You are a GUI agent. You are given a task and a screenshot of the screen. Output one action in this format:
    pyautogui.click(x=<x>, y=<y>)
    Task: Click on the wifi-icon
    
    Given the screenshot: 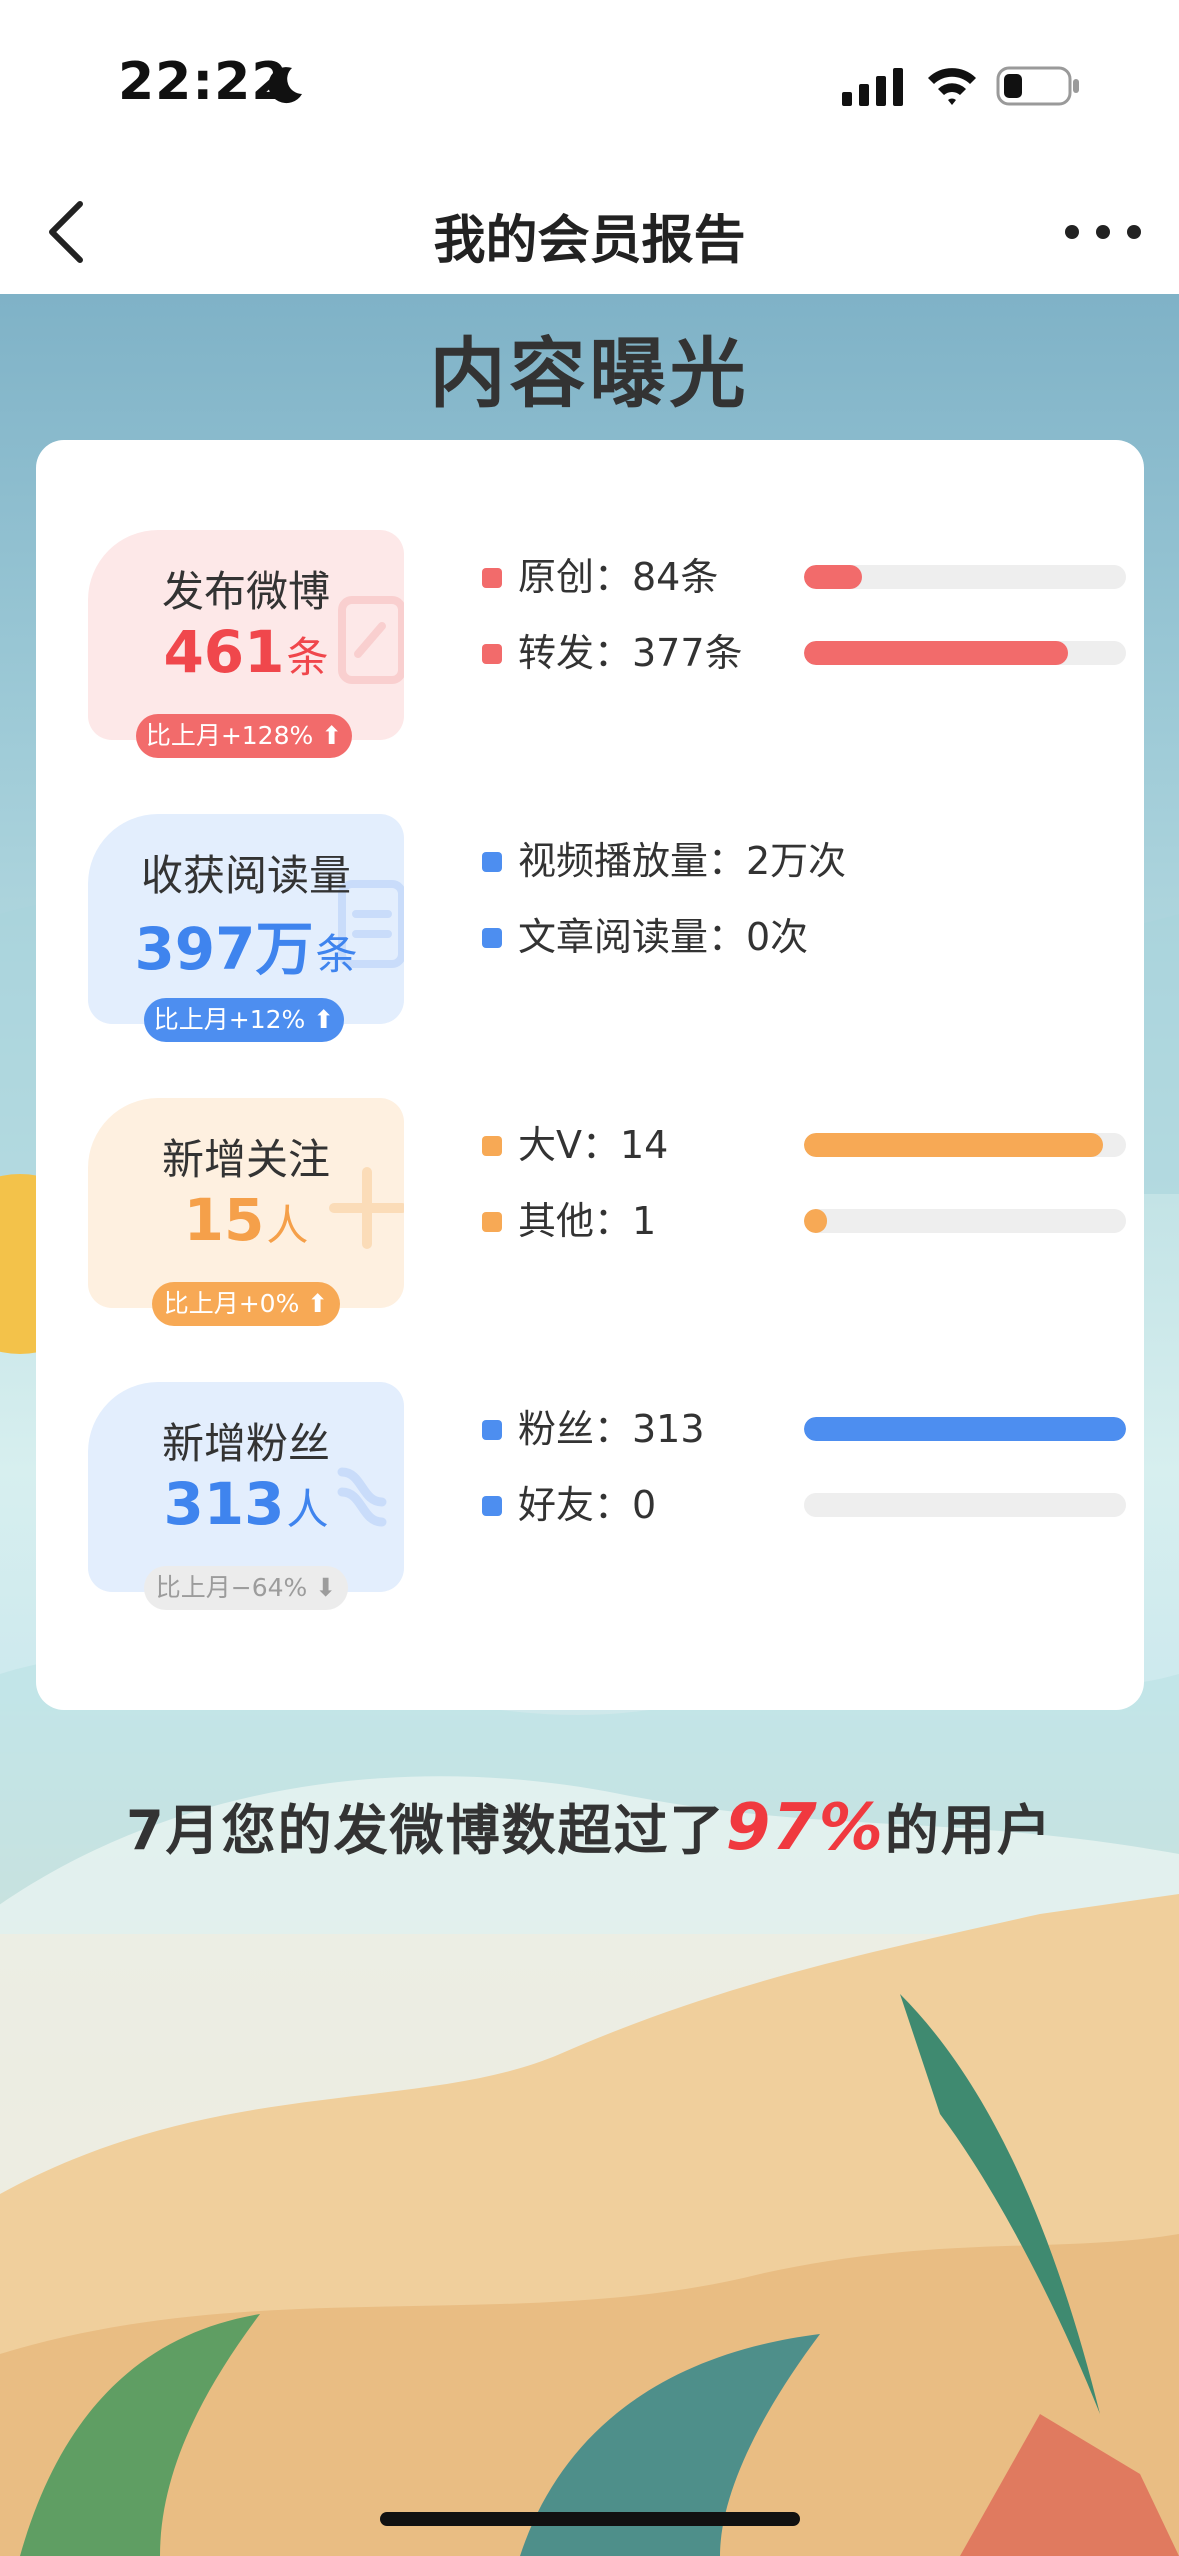 What is the action you would take?
    pyautogui.click(x=952, y=86)
    